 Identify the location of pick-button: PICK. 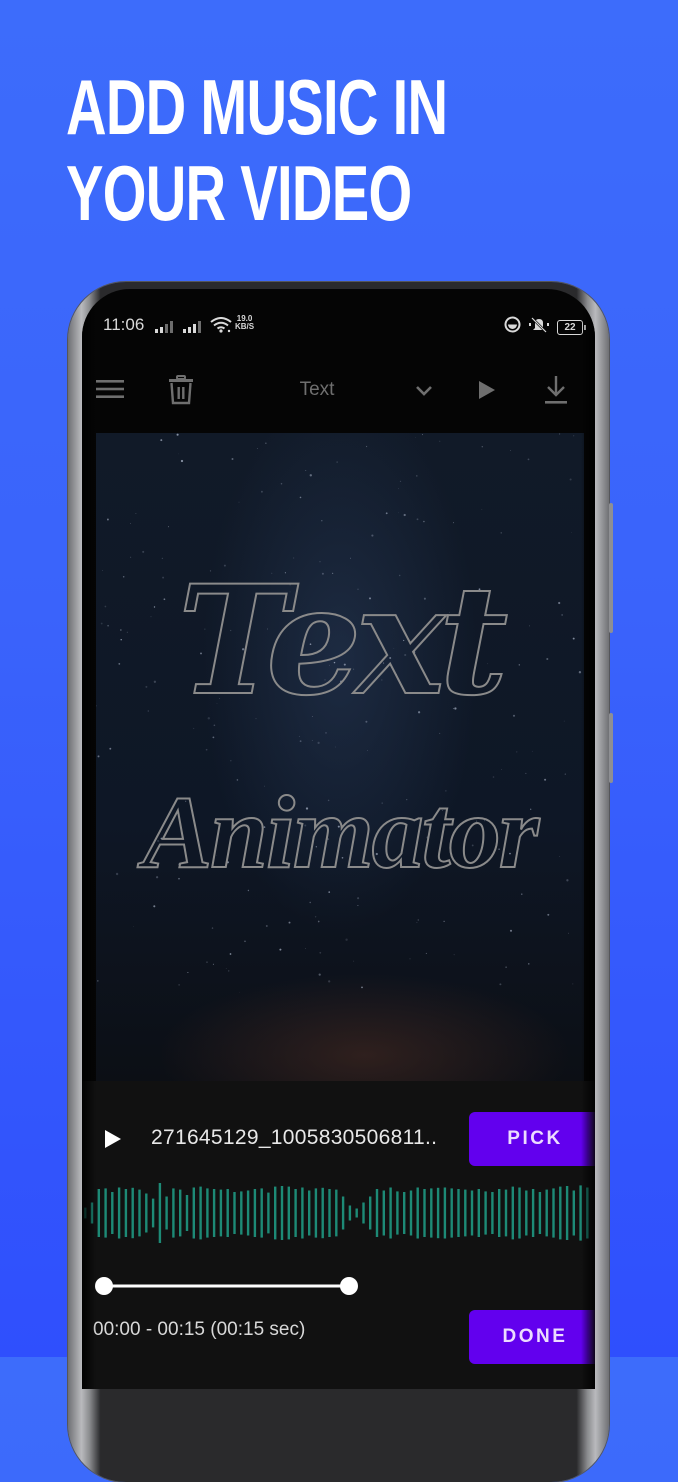
(532, 1139).